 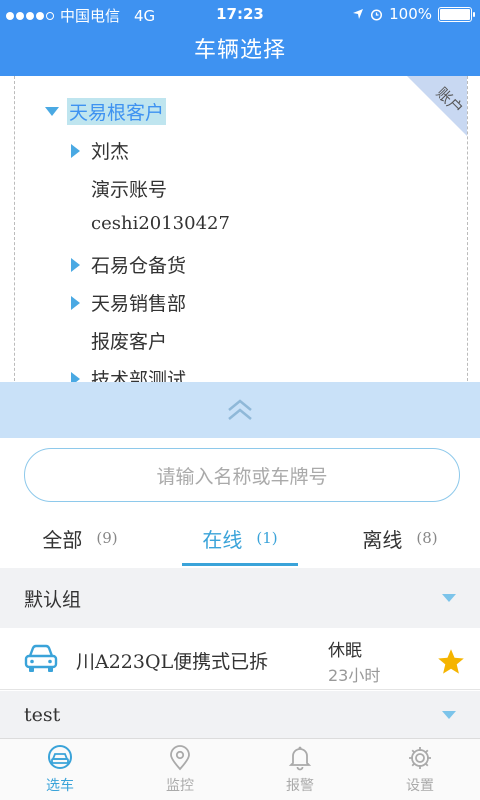 I want to click on vehicle-status: 休眠, so click(x=345, y=651).